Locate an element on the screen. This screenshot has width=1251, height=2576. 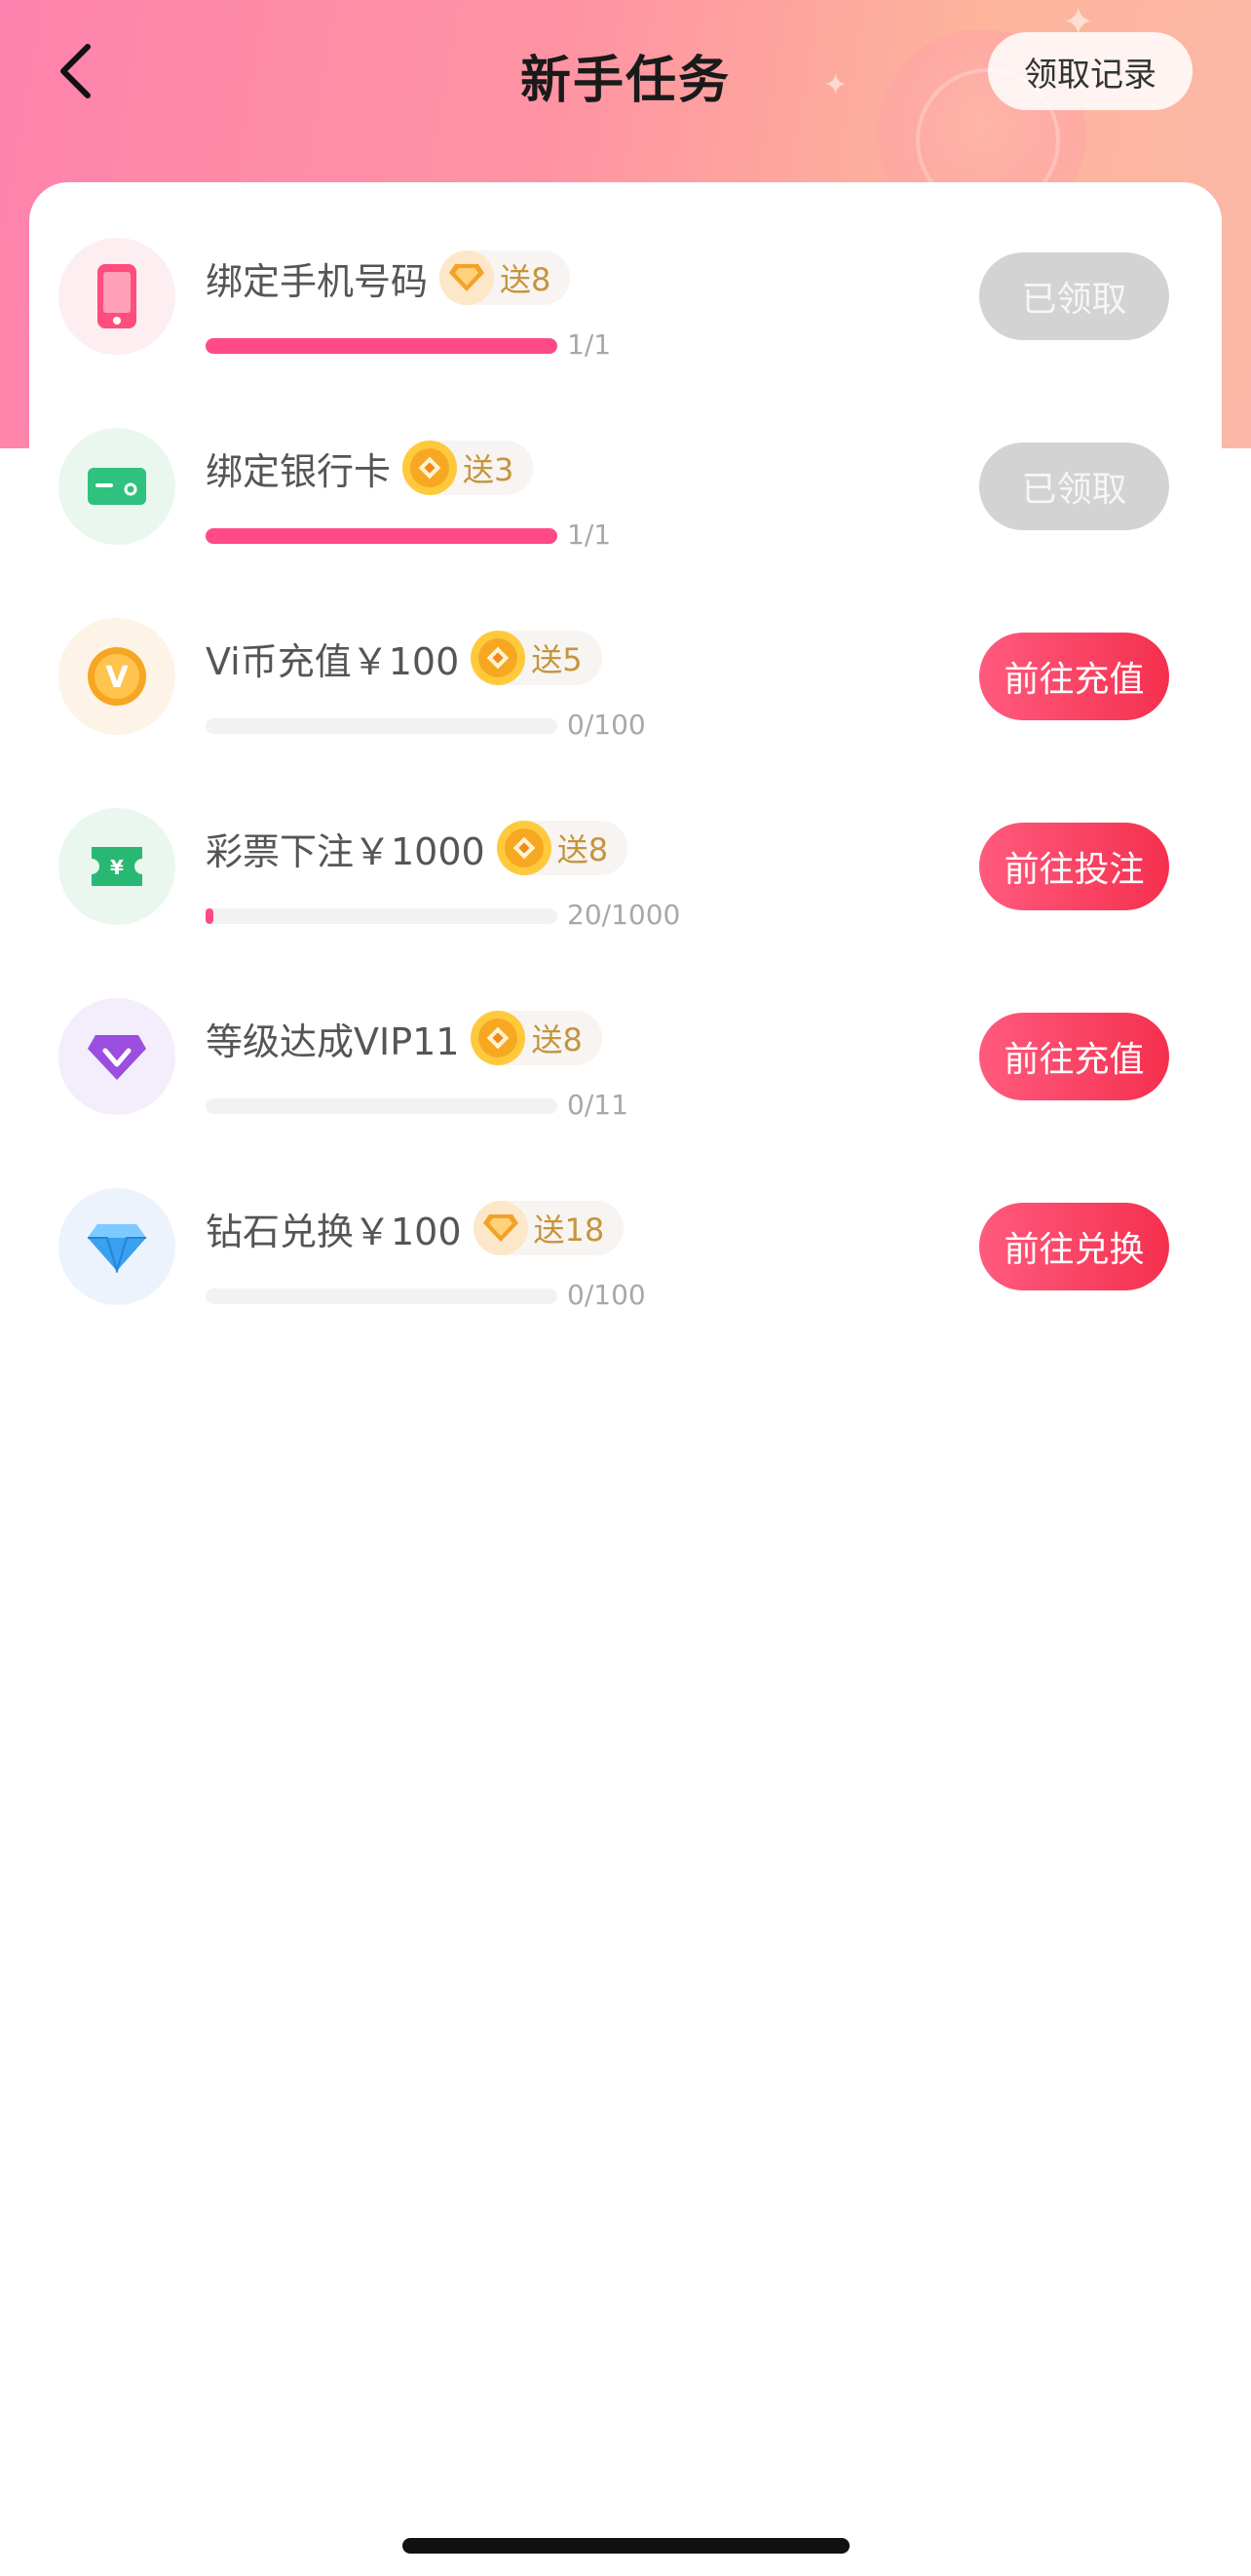
go-bet-button: 前往投注 is located at coordinates (1074, 866).